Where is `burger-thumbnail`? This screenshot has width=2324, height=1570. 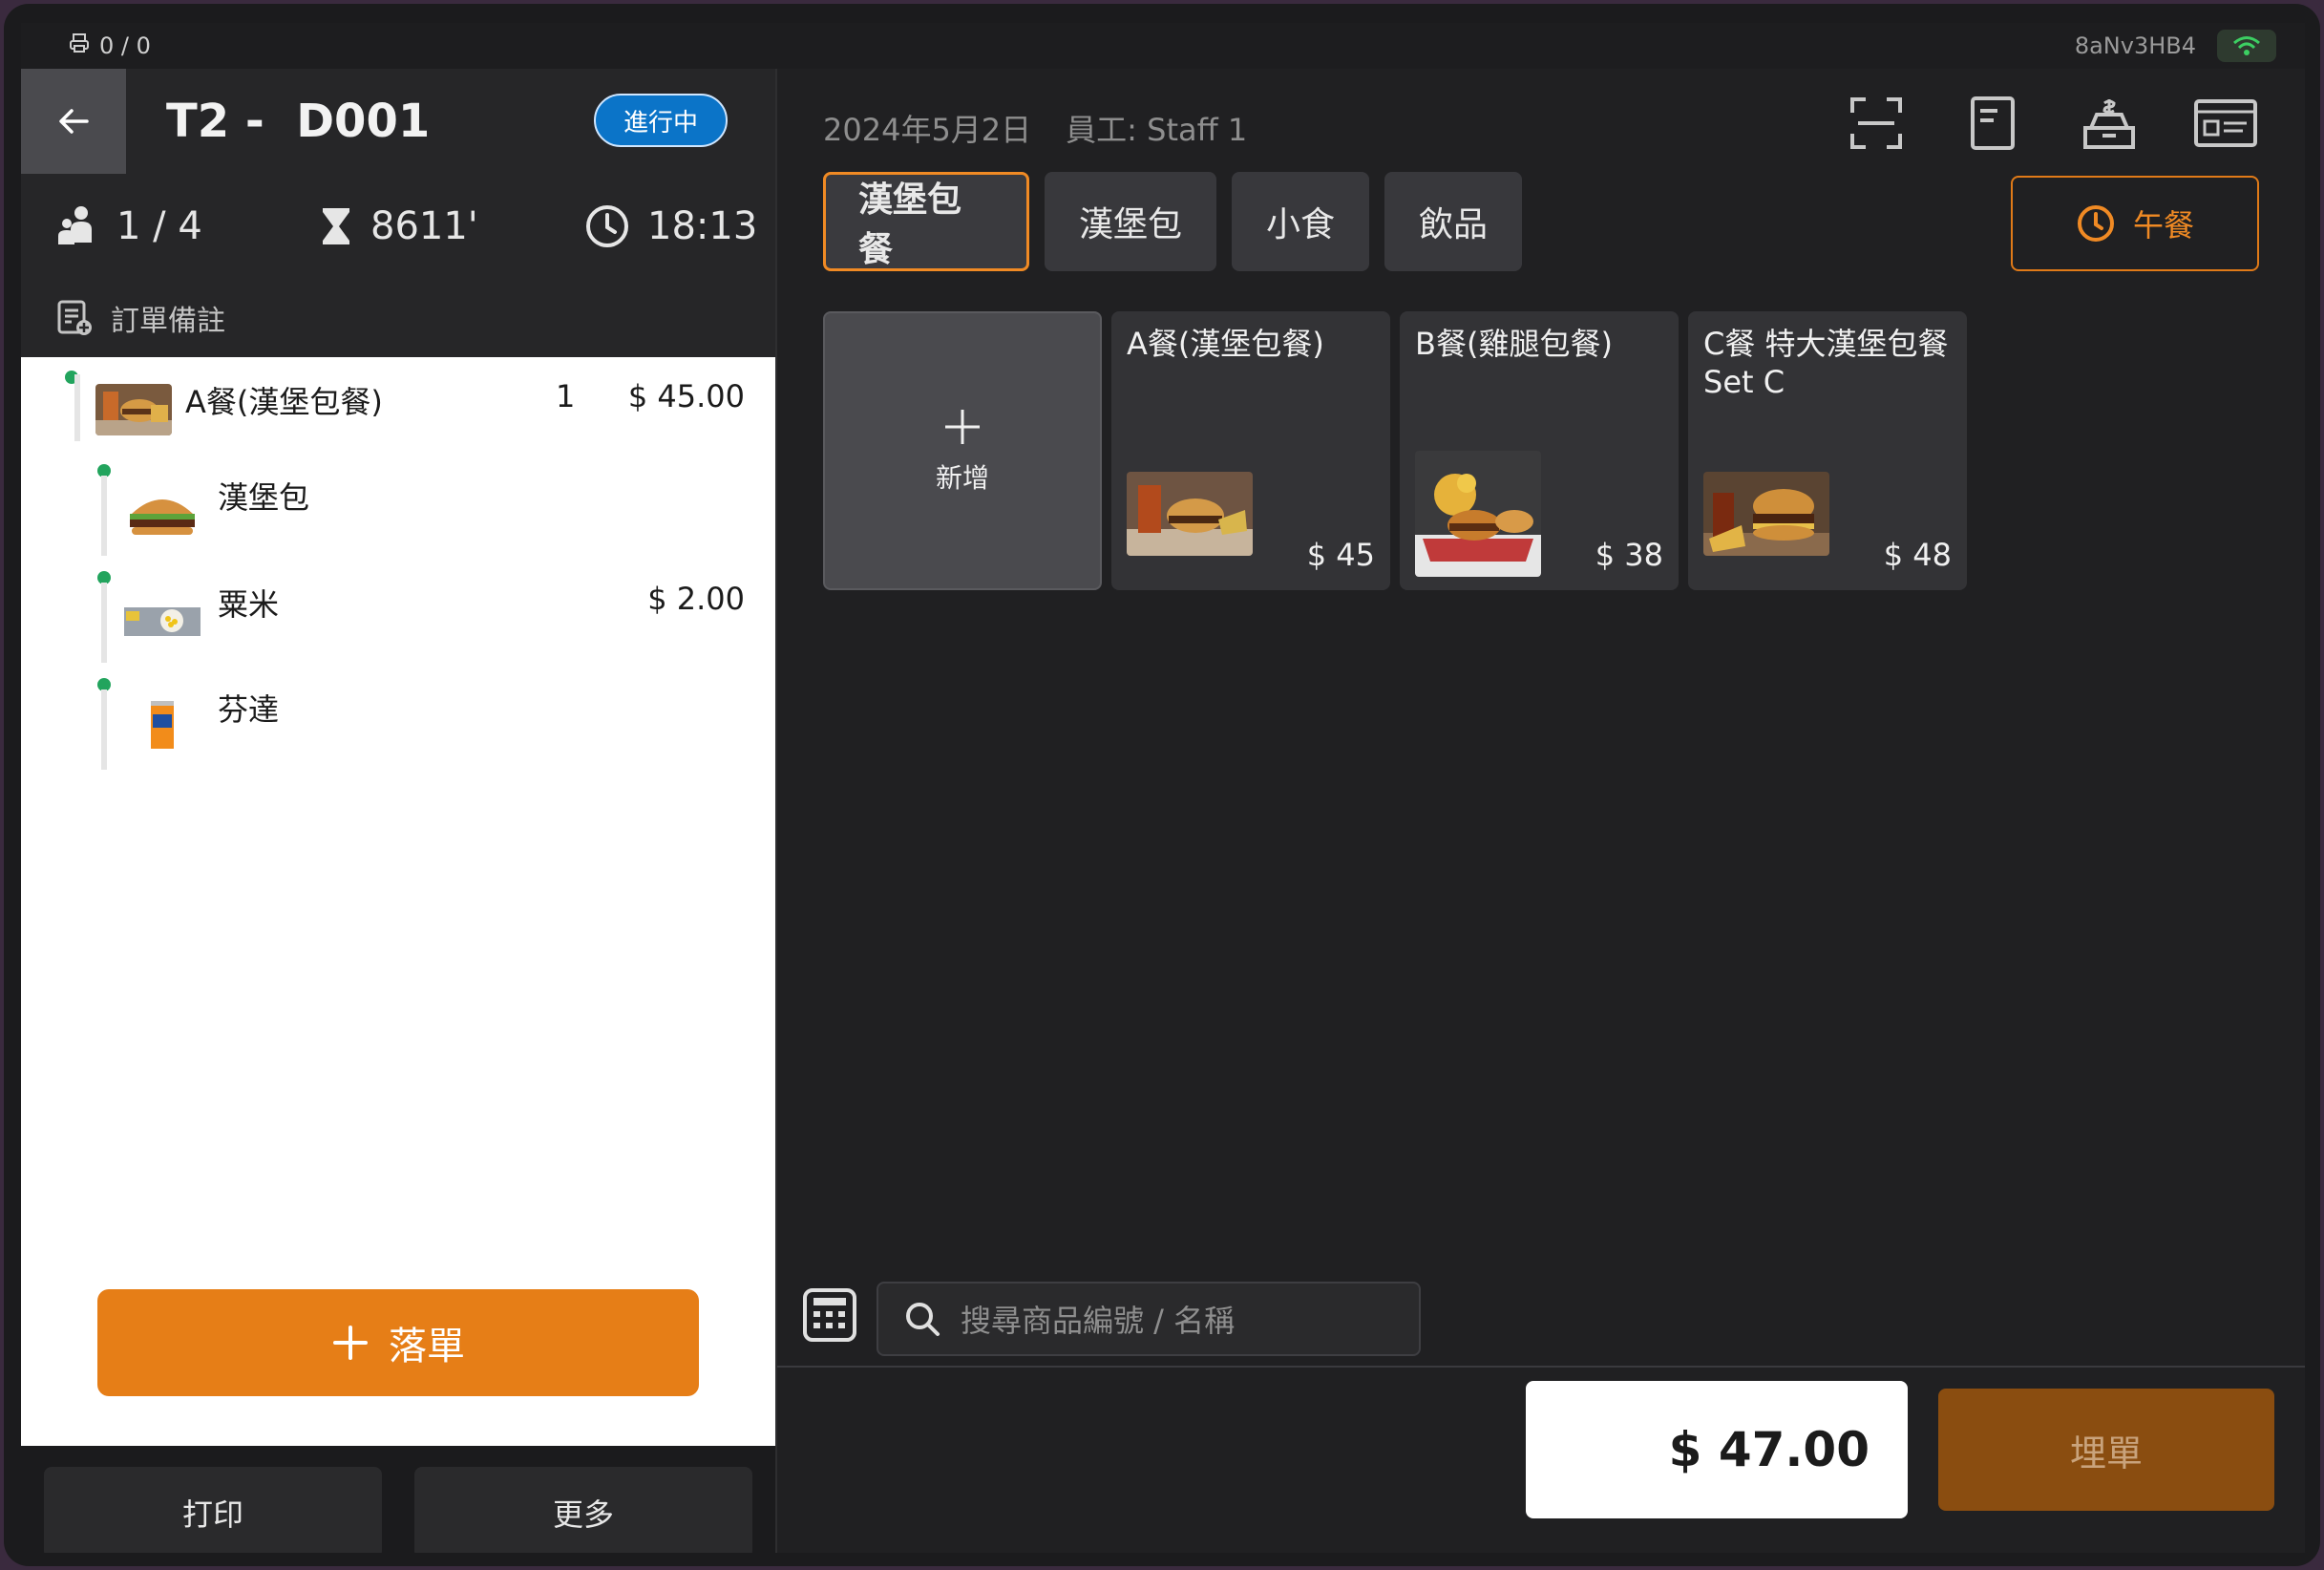 burger-thumbnail is located at coordinates (162, 515).